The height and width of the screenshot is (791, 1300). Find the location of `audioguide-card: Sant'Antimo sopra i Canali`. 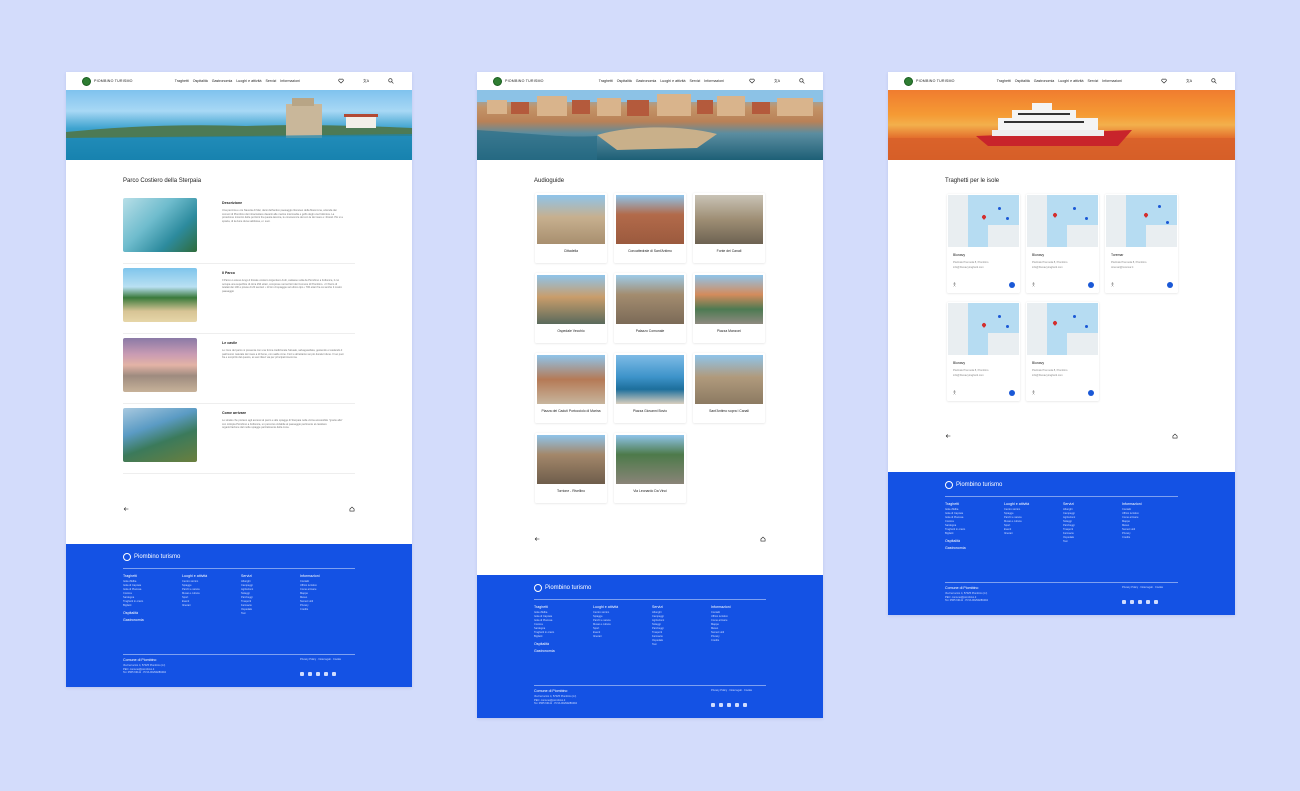

audioguide-card: Sant'Antimo sopra i Canali is located at coordinates (729, 388).